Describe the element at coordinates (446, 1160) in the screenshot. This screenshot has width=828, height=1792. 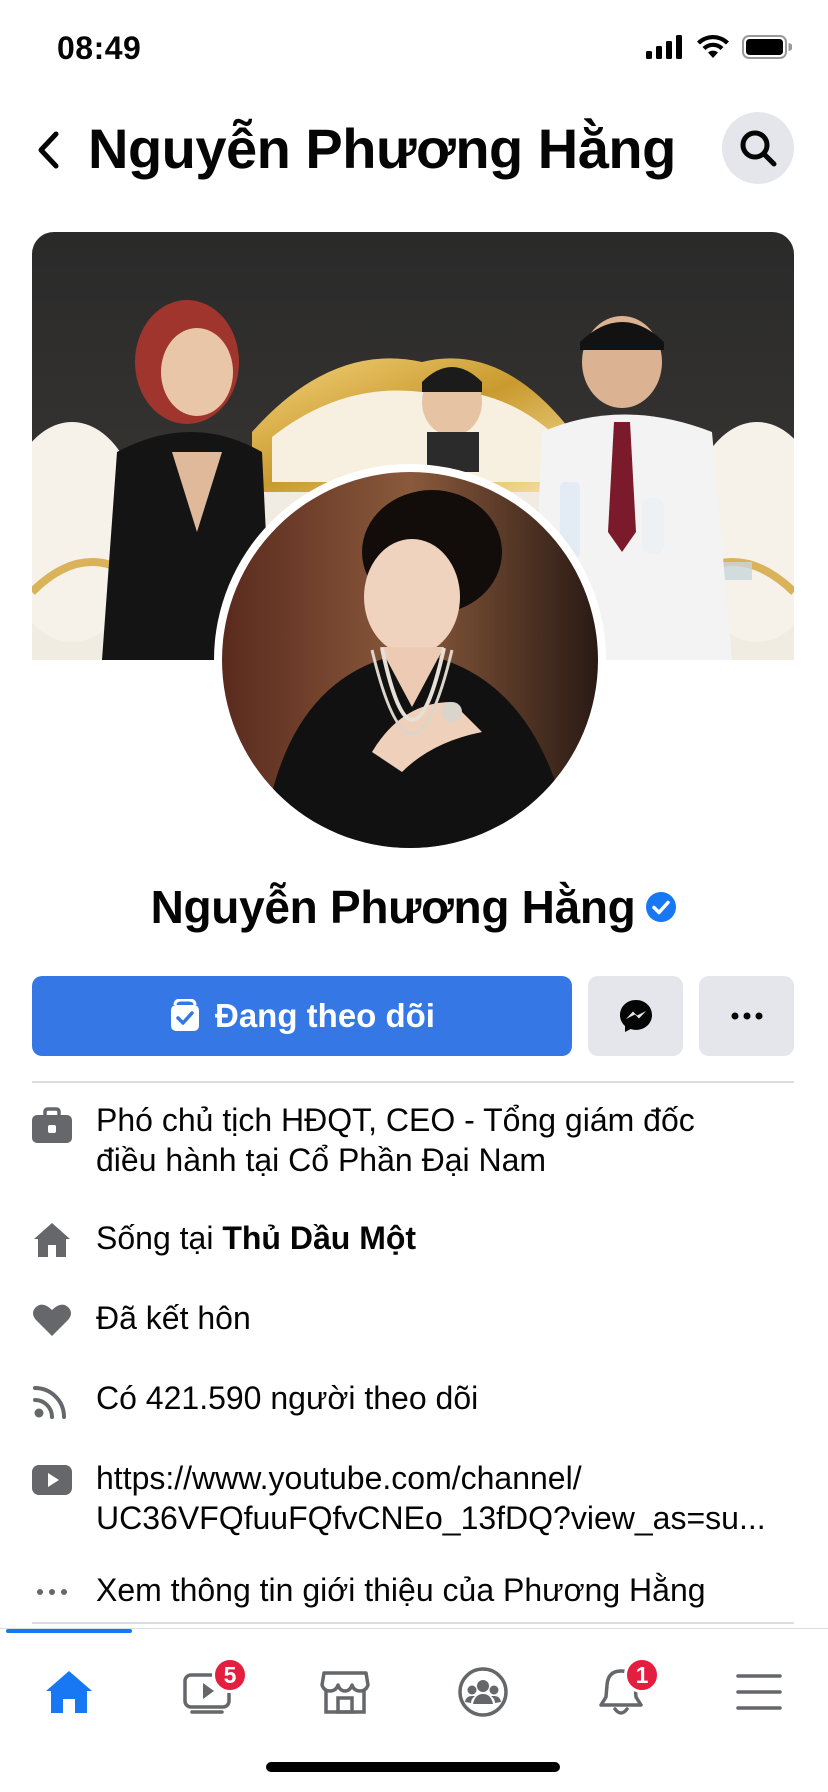
I see `work-line-2: điều hành tại Cổ Phần Đại Nam` at that location.